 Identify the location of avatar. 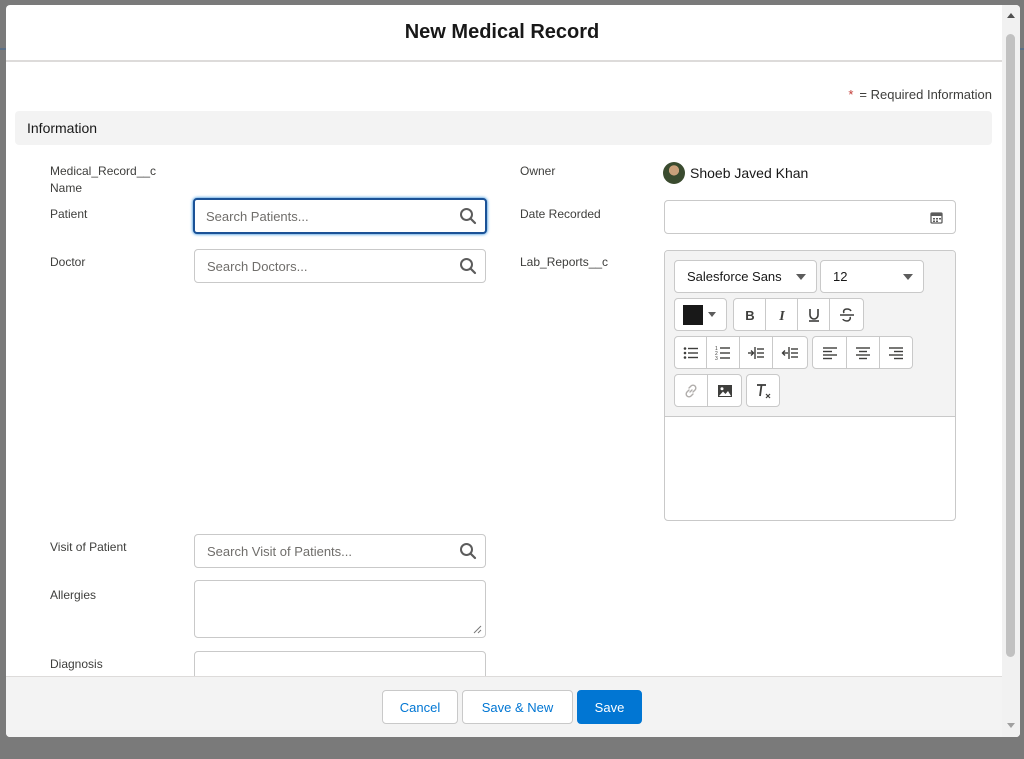
(674, 173).